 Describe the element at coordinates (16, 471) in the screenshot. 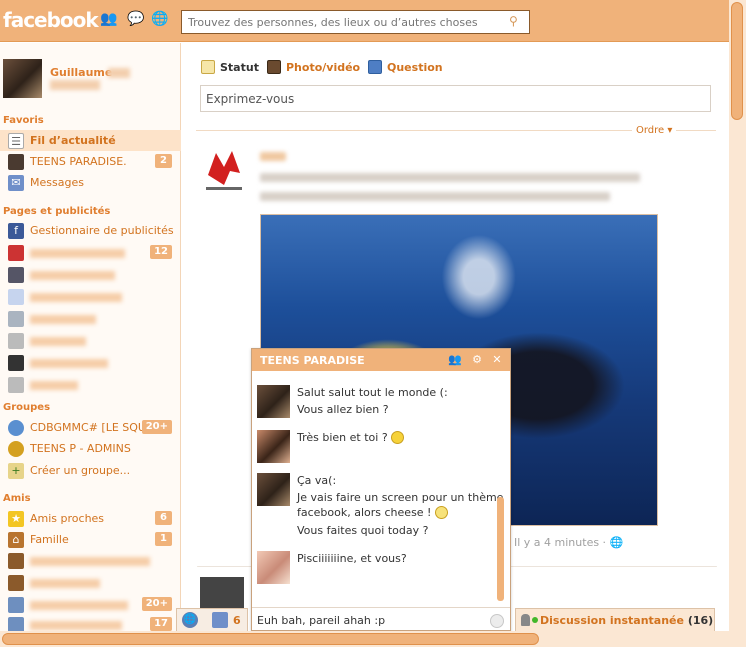

I see `create-group-icon: +` at that location.